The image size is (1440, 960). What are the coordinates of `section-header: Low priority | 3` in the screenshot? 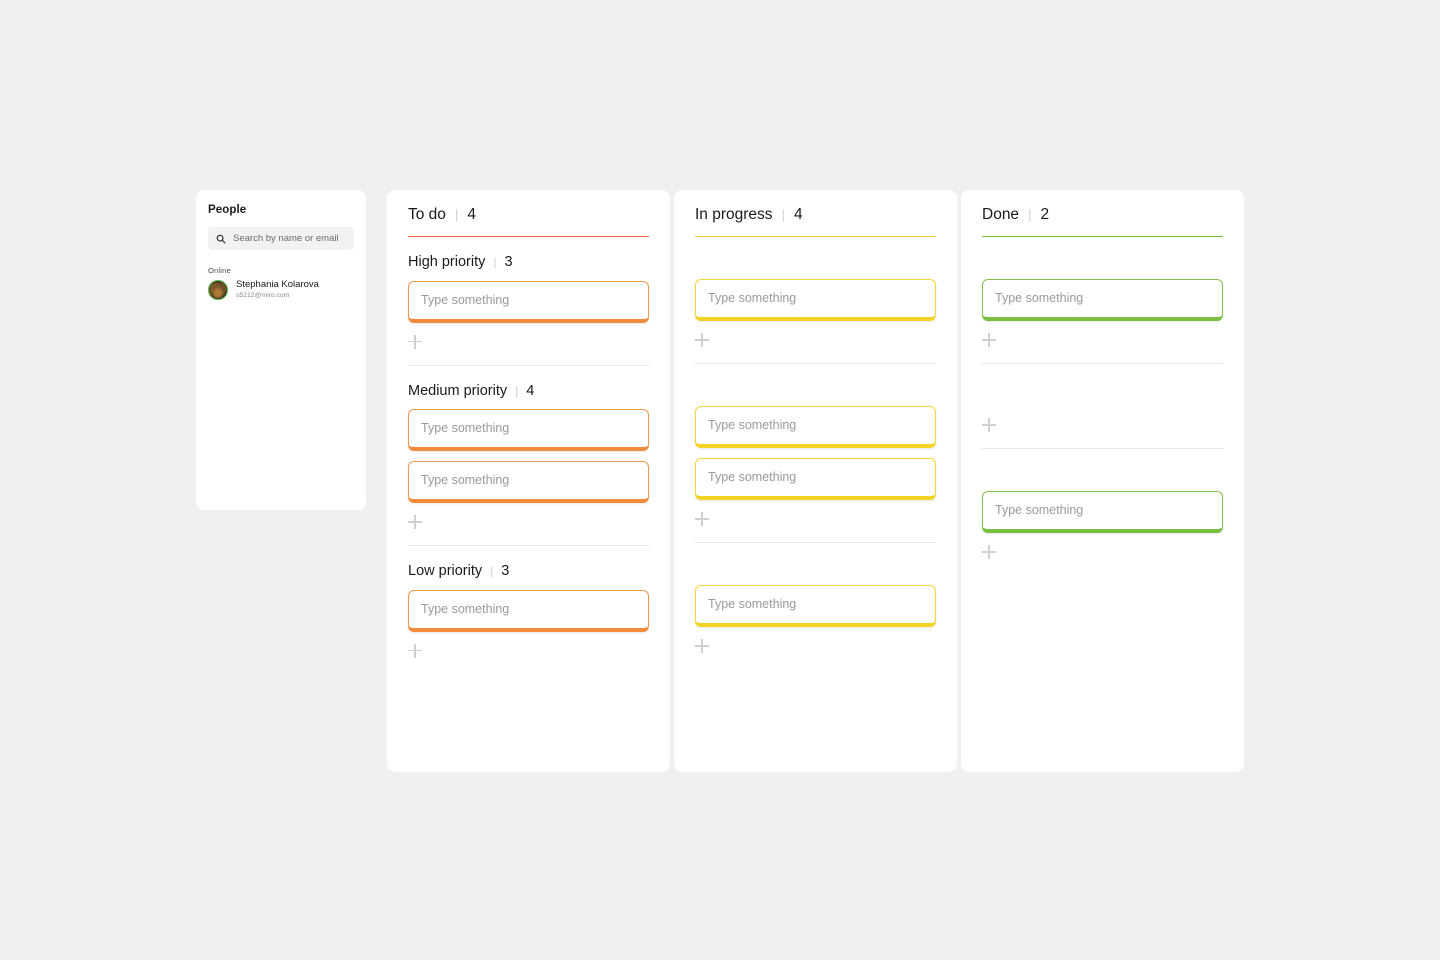 It's located at (528, 568).